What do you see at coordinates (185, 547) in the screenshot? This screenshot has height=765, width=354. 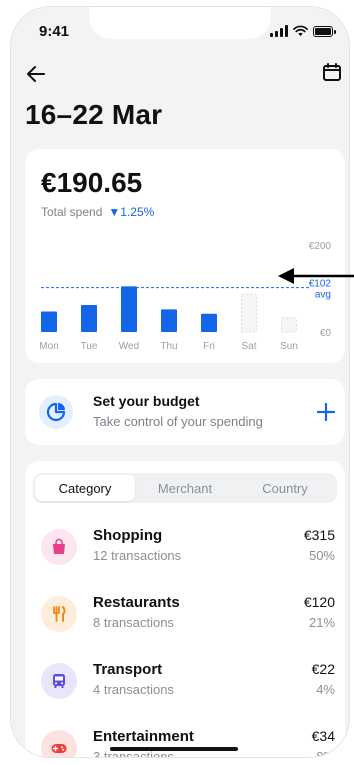 I see `category-row-shopping: Shopping 12 transactions €315 50%` at bounding box center [185, 547].